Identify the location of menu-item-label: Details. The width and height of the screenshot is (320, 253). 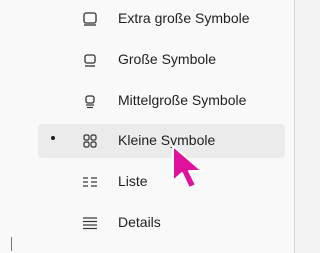
(139, 222).